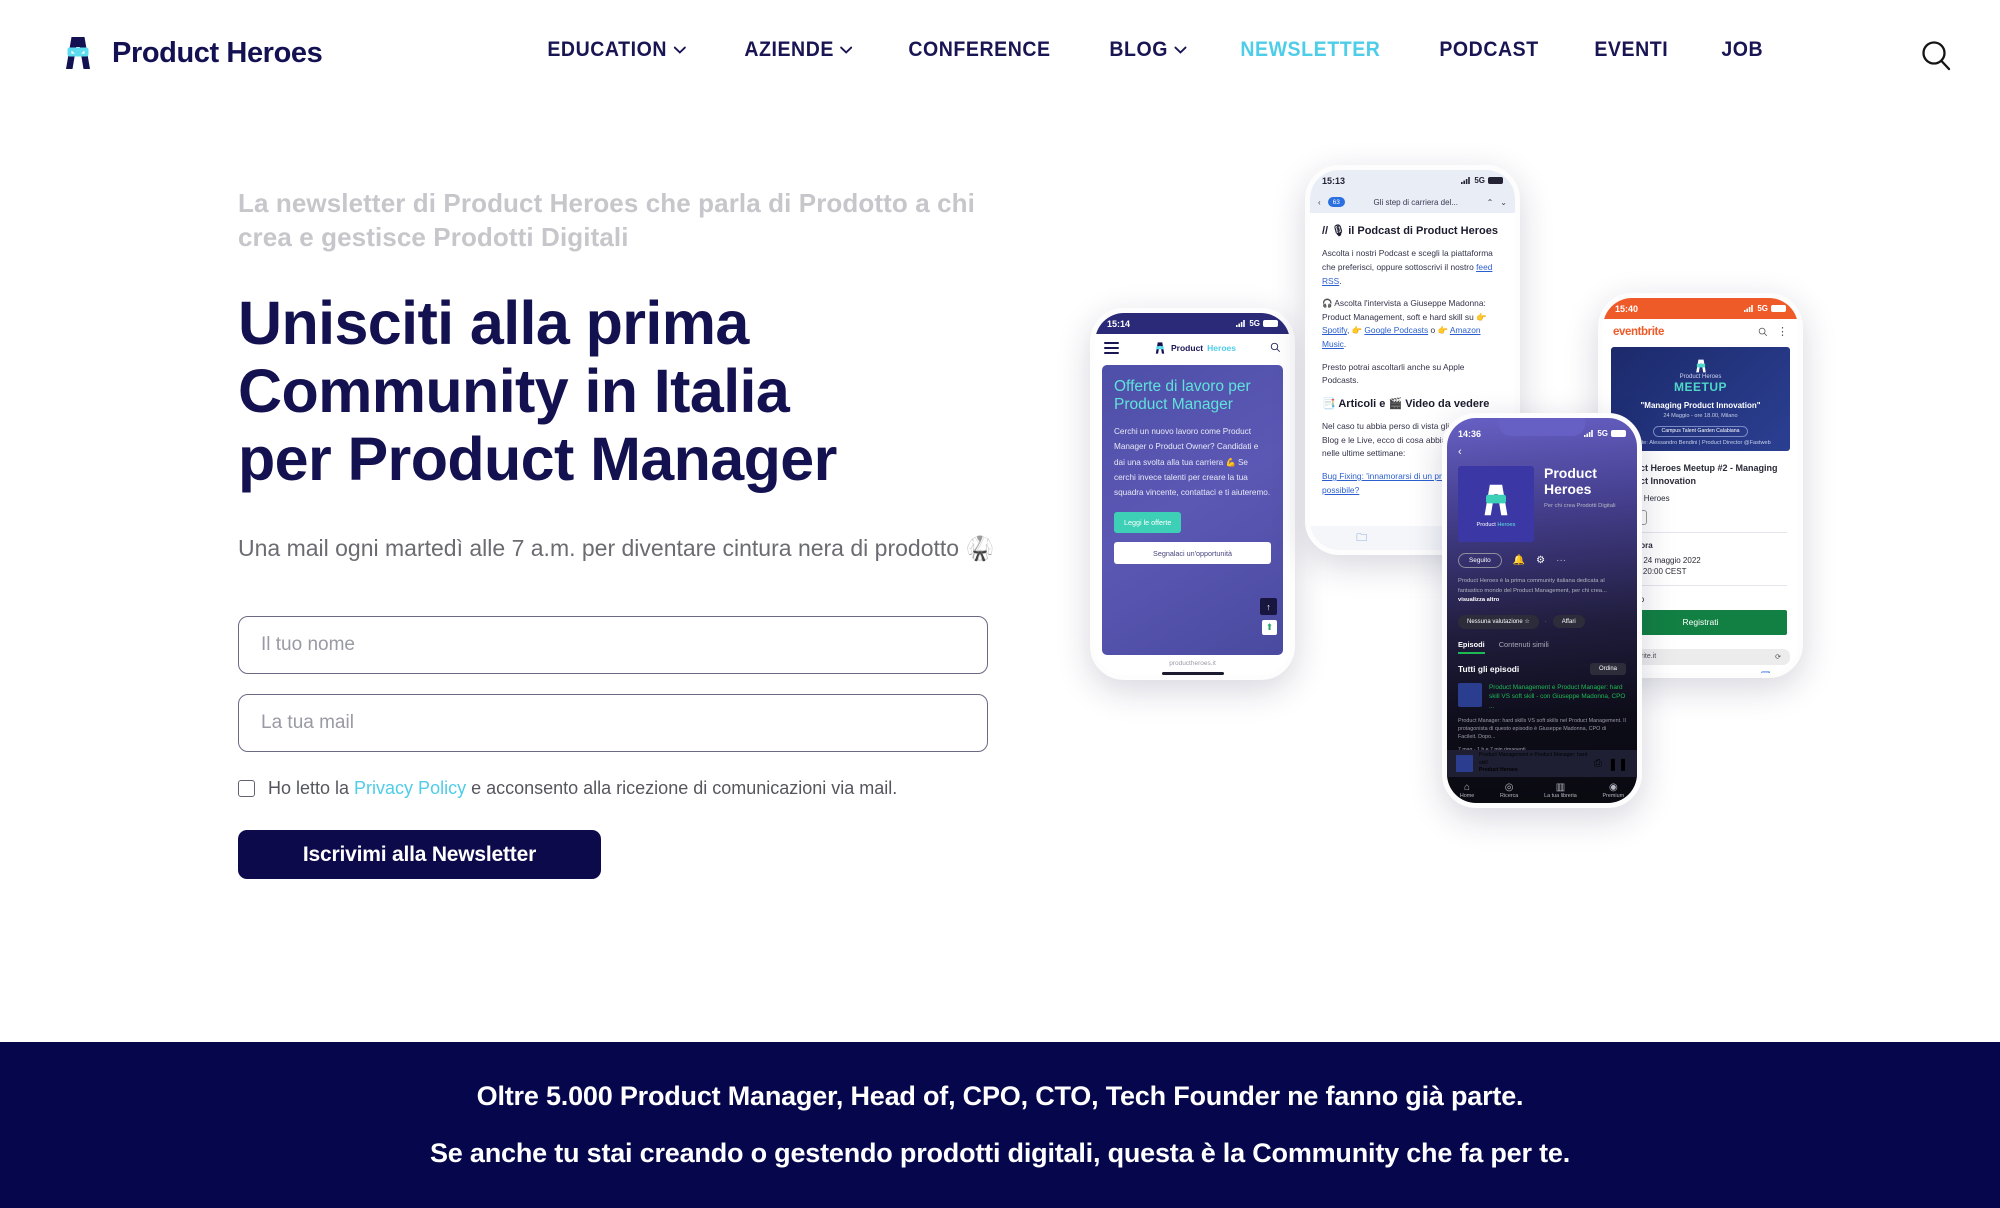  Describe the element at coordinates (1560, 795) in the screenshot. I see `nav-library-label: La tua libreria` at that location.